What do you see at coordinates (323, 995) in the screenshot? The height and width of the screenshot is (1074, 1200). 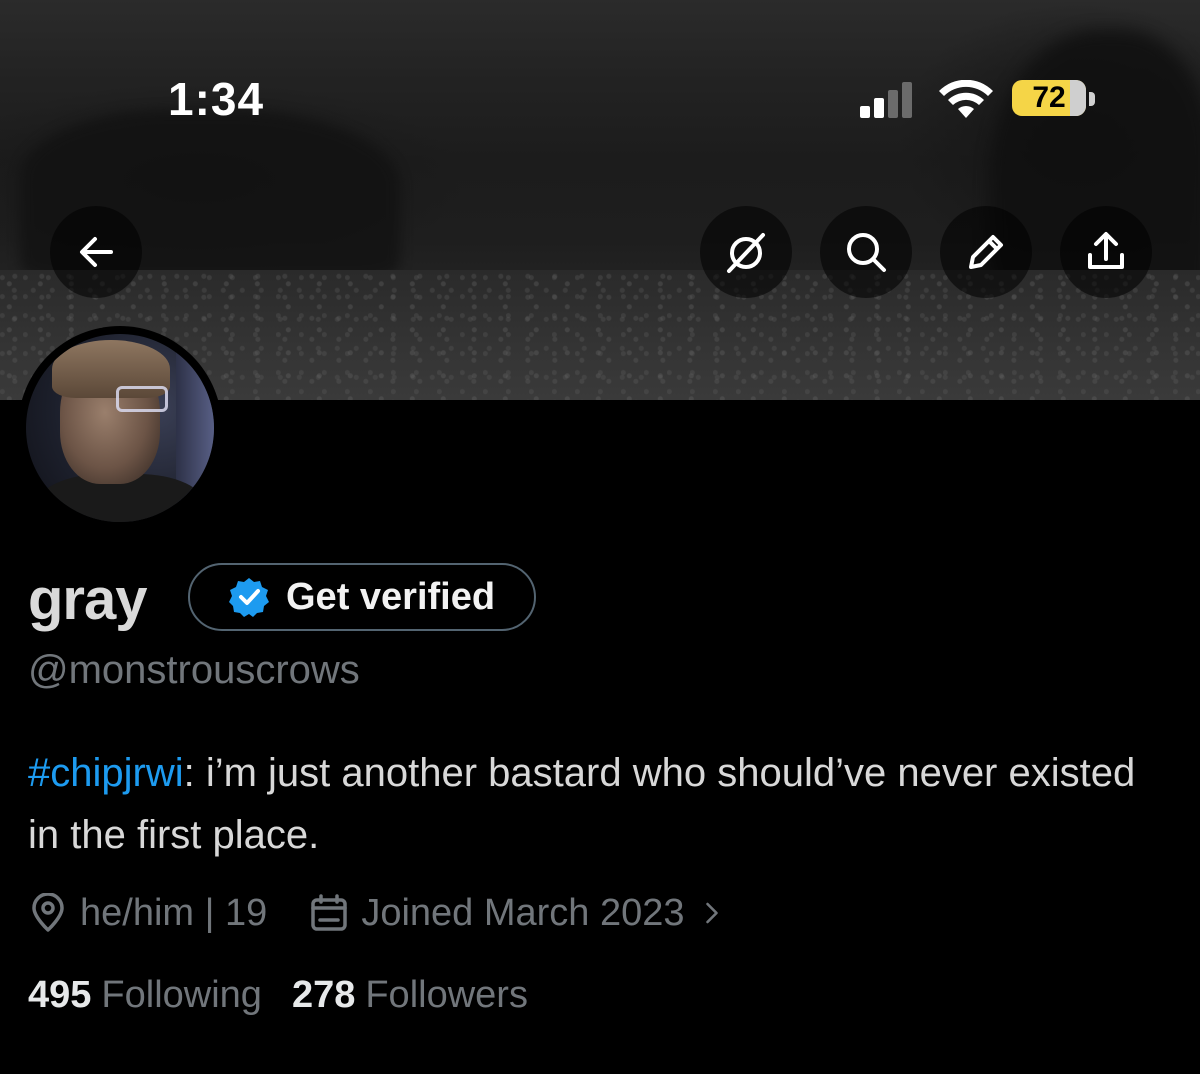 I see `followers-count: 278` at bounding box center [323, 995].